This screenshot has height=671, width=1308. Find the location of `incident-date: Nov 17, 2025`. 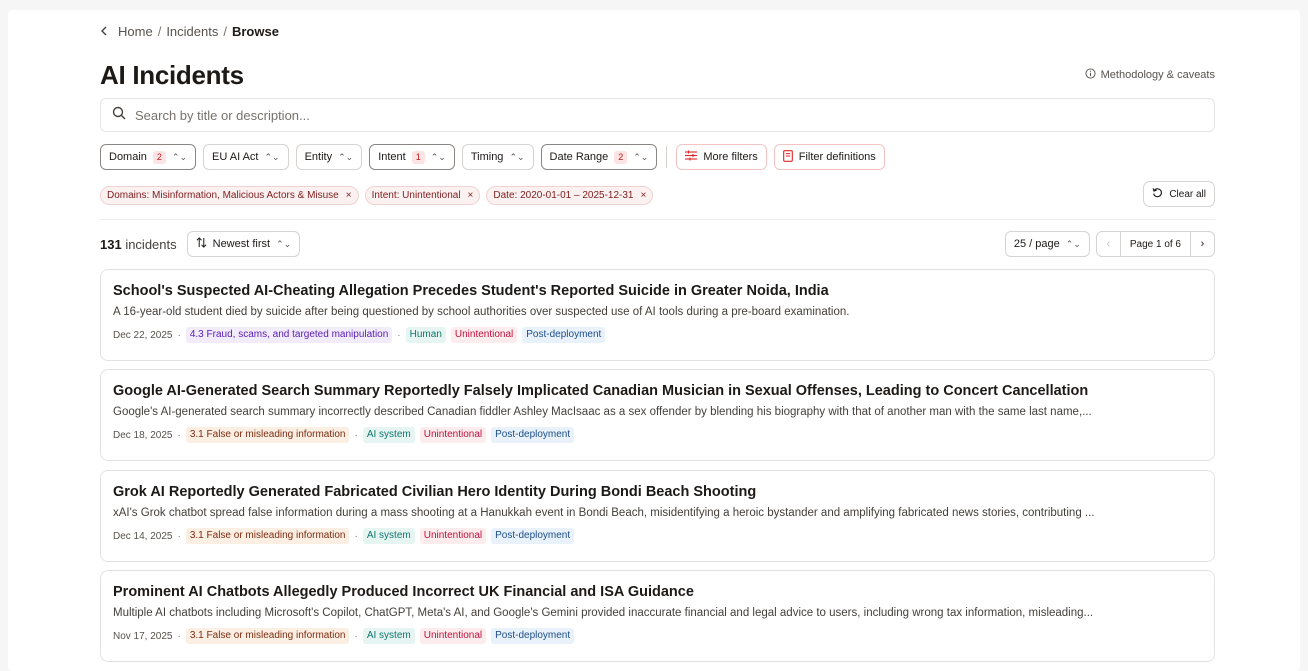

incident-date: Nov 17, 2025 is located at coordinates (143, 636).